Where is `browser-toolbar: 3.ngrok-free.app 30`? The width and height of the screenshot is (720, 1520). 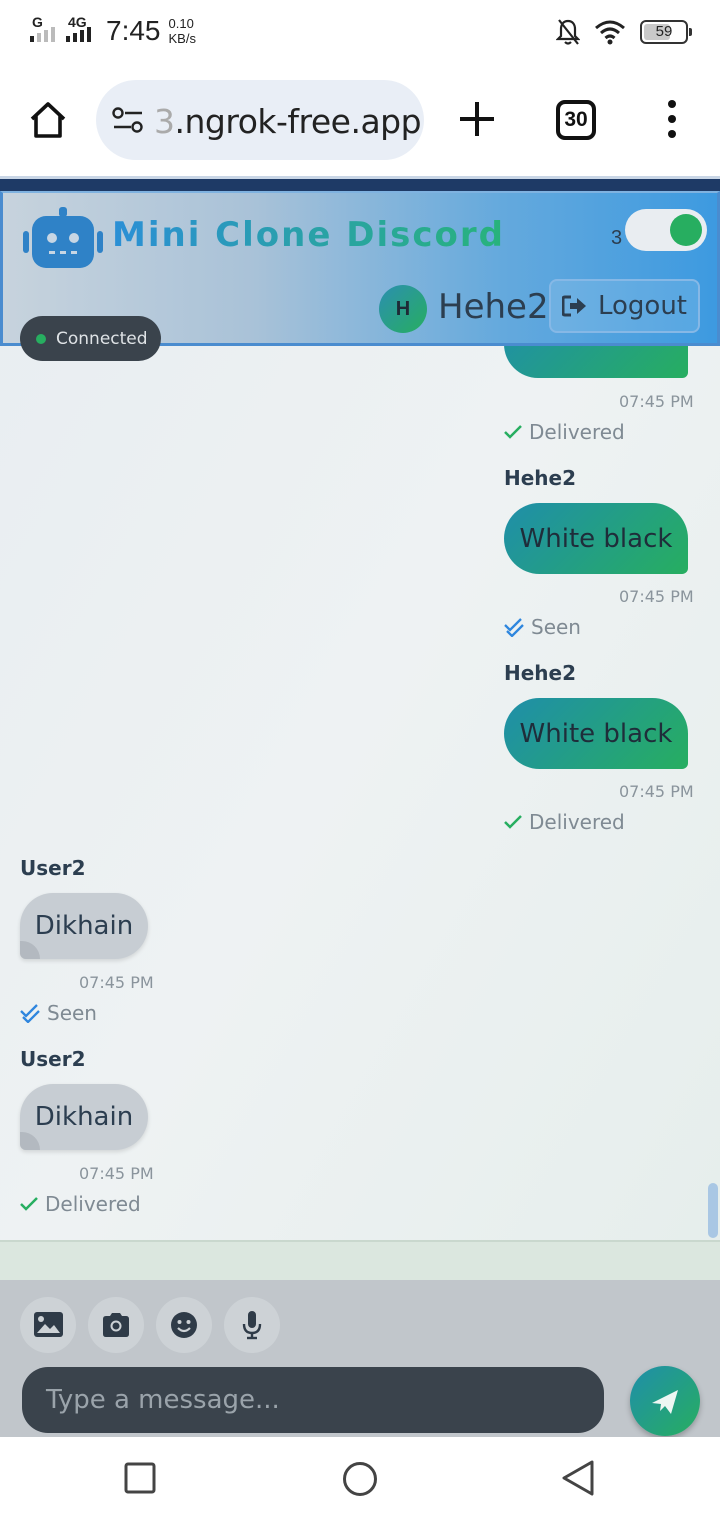 browser-toolbar: 3.ngrok-free.app 30 is located at coordinates (360, 120).